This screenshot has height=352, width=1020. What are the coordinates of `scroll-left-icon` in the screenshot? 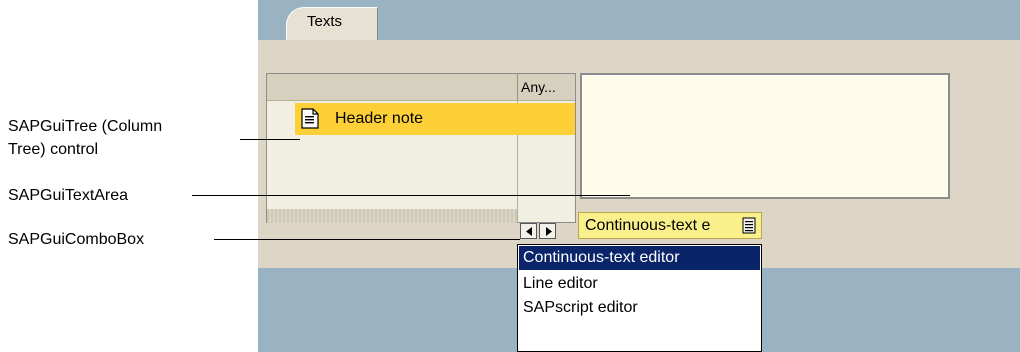 It's located at (529, 231).